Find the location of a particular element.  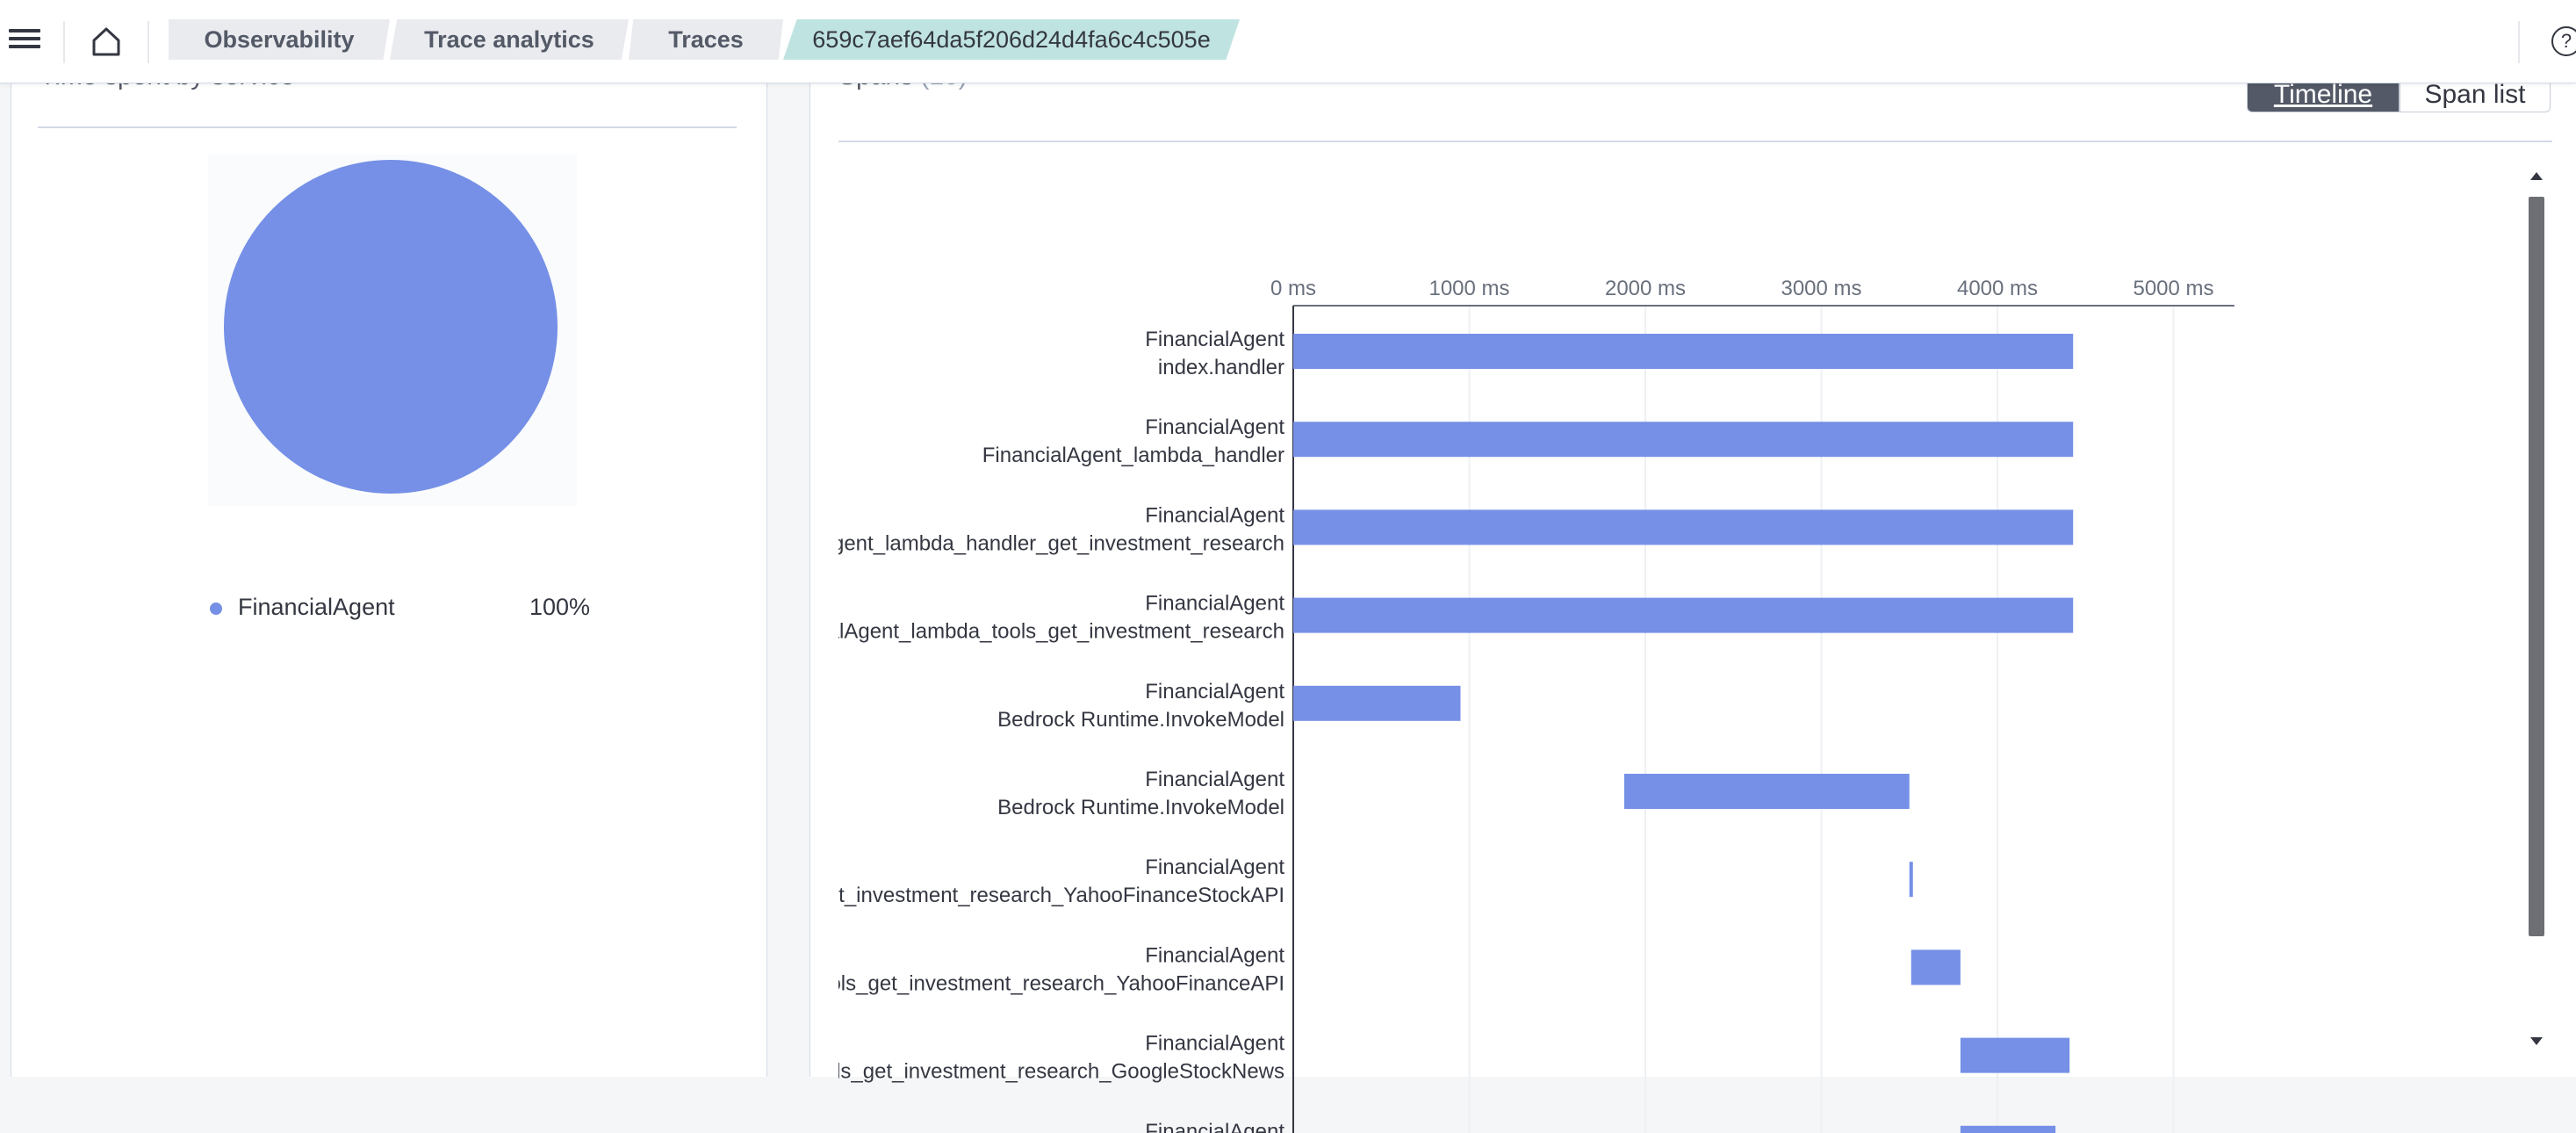

x-tick-label: 4000 ms is located at coordinates (1997, 289).